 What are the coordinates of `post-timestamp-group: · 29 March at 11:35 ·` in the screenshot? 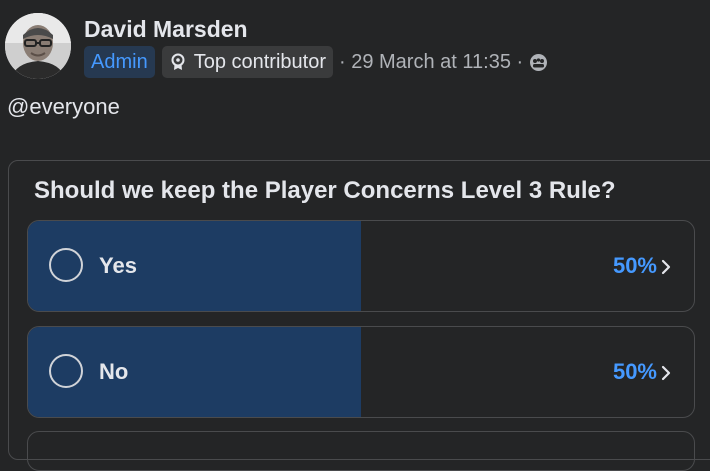 It's located at (443, 62).